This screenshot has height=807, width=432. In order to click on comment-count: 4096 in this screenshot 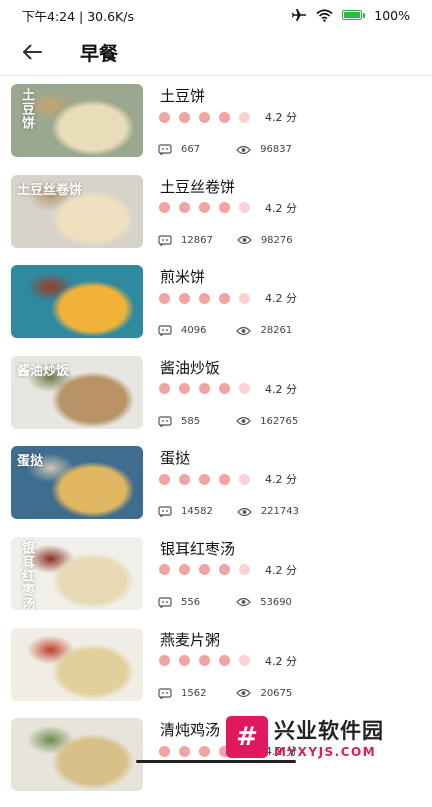, I will do `click(194, 331)`.